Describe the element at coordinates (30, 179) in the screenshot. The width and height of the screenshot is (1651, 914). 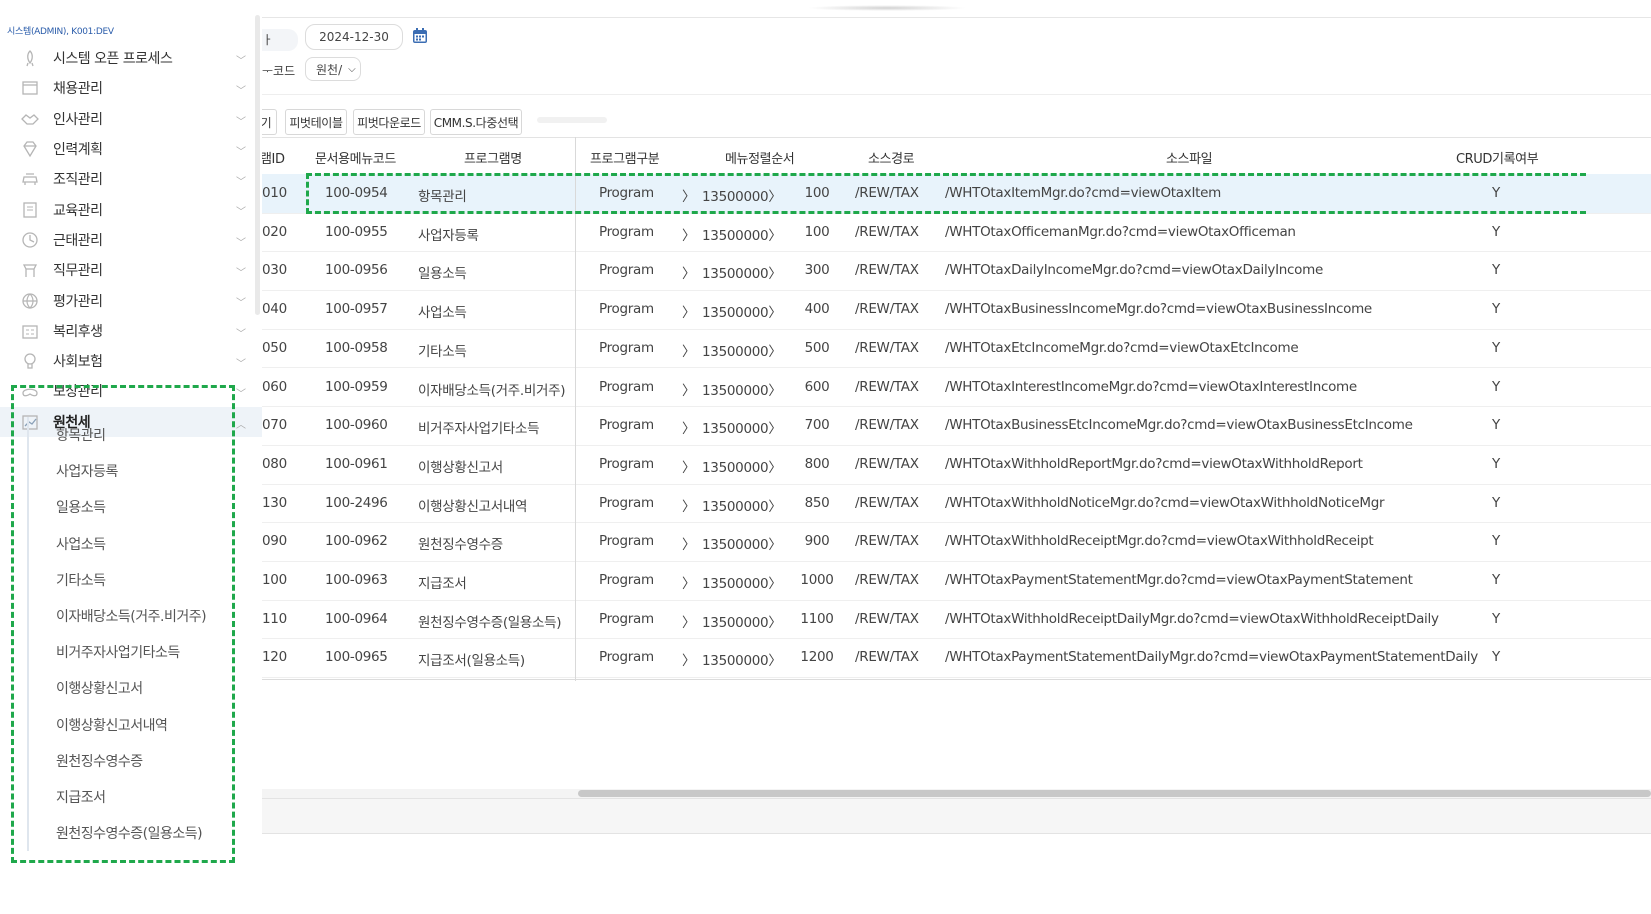
I see `car-icon` at that location.